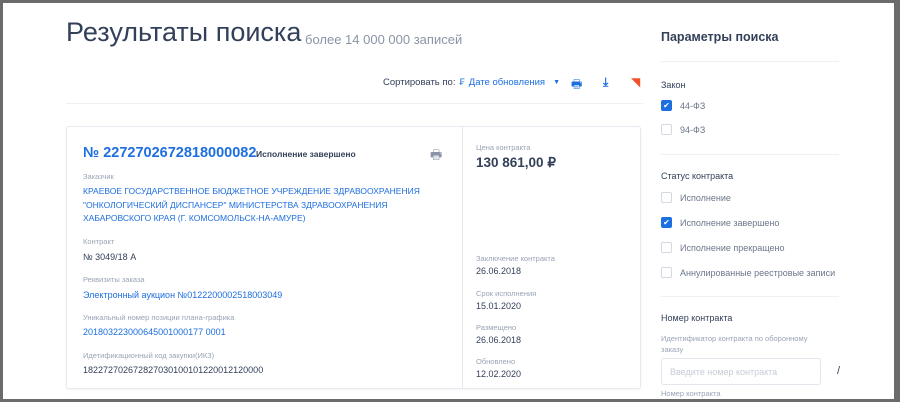 The image size is (900, 402). I want to click on contract-label: Контракт, so click(99, 241).